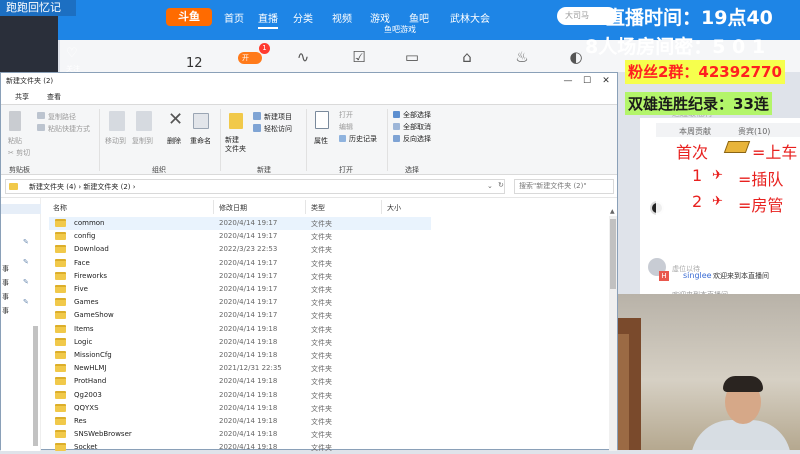 The height and width of the screenshot is (454, 800). I want to click on paste-button: 粘贴, so click(15, 141).